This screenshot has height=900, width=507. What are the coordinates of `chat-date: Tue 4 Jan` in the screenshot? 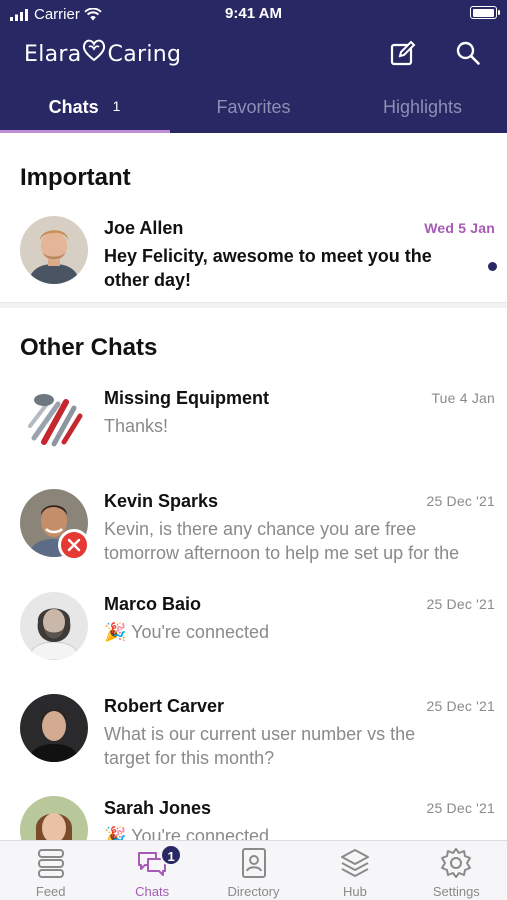 It's located at (463, 398).